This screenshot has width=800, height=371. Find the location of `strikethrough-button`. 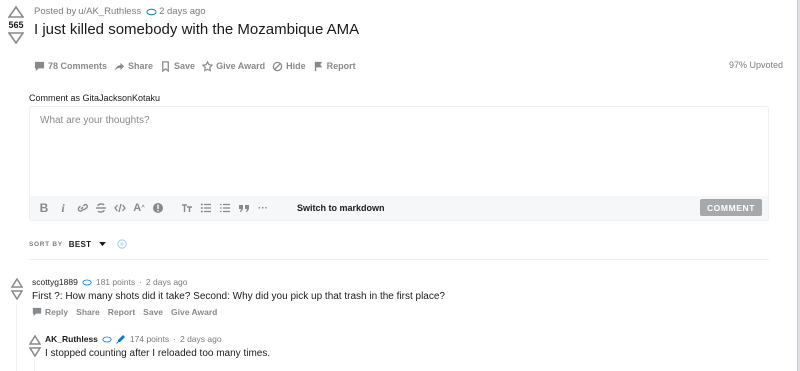

strikethrough-button is located at coordinates (101, 208).